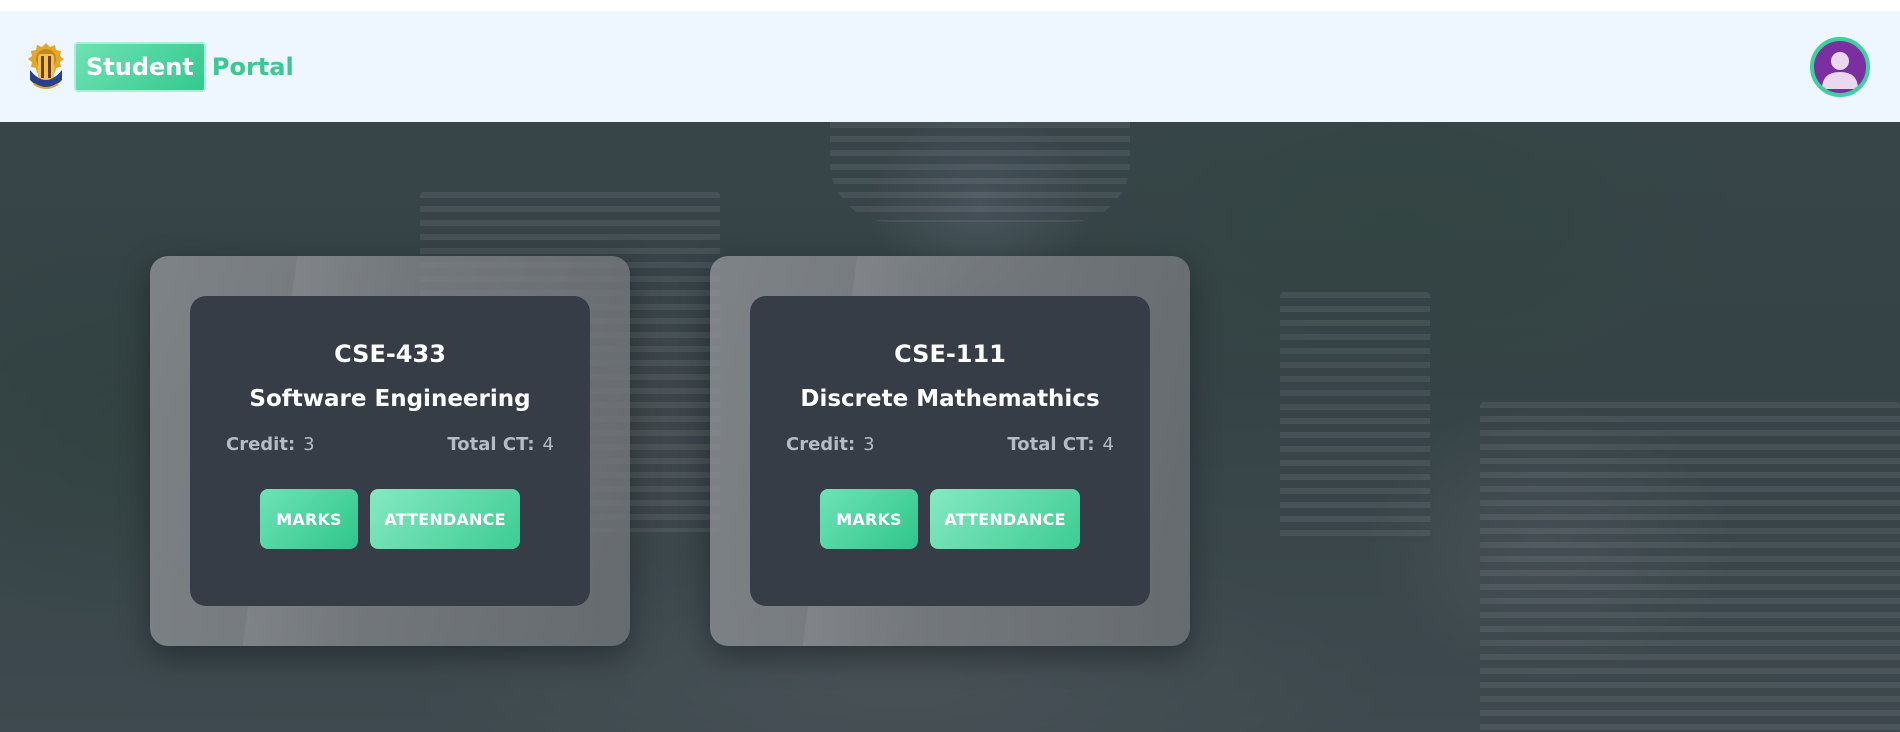 This screenshot has height=732, width=1900. What do you see at coordinates (1840, 66) in the screenshot?
I see `user-avatar-icon` at bounding box center [1840, 66].